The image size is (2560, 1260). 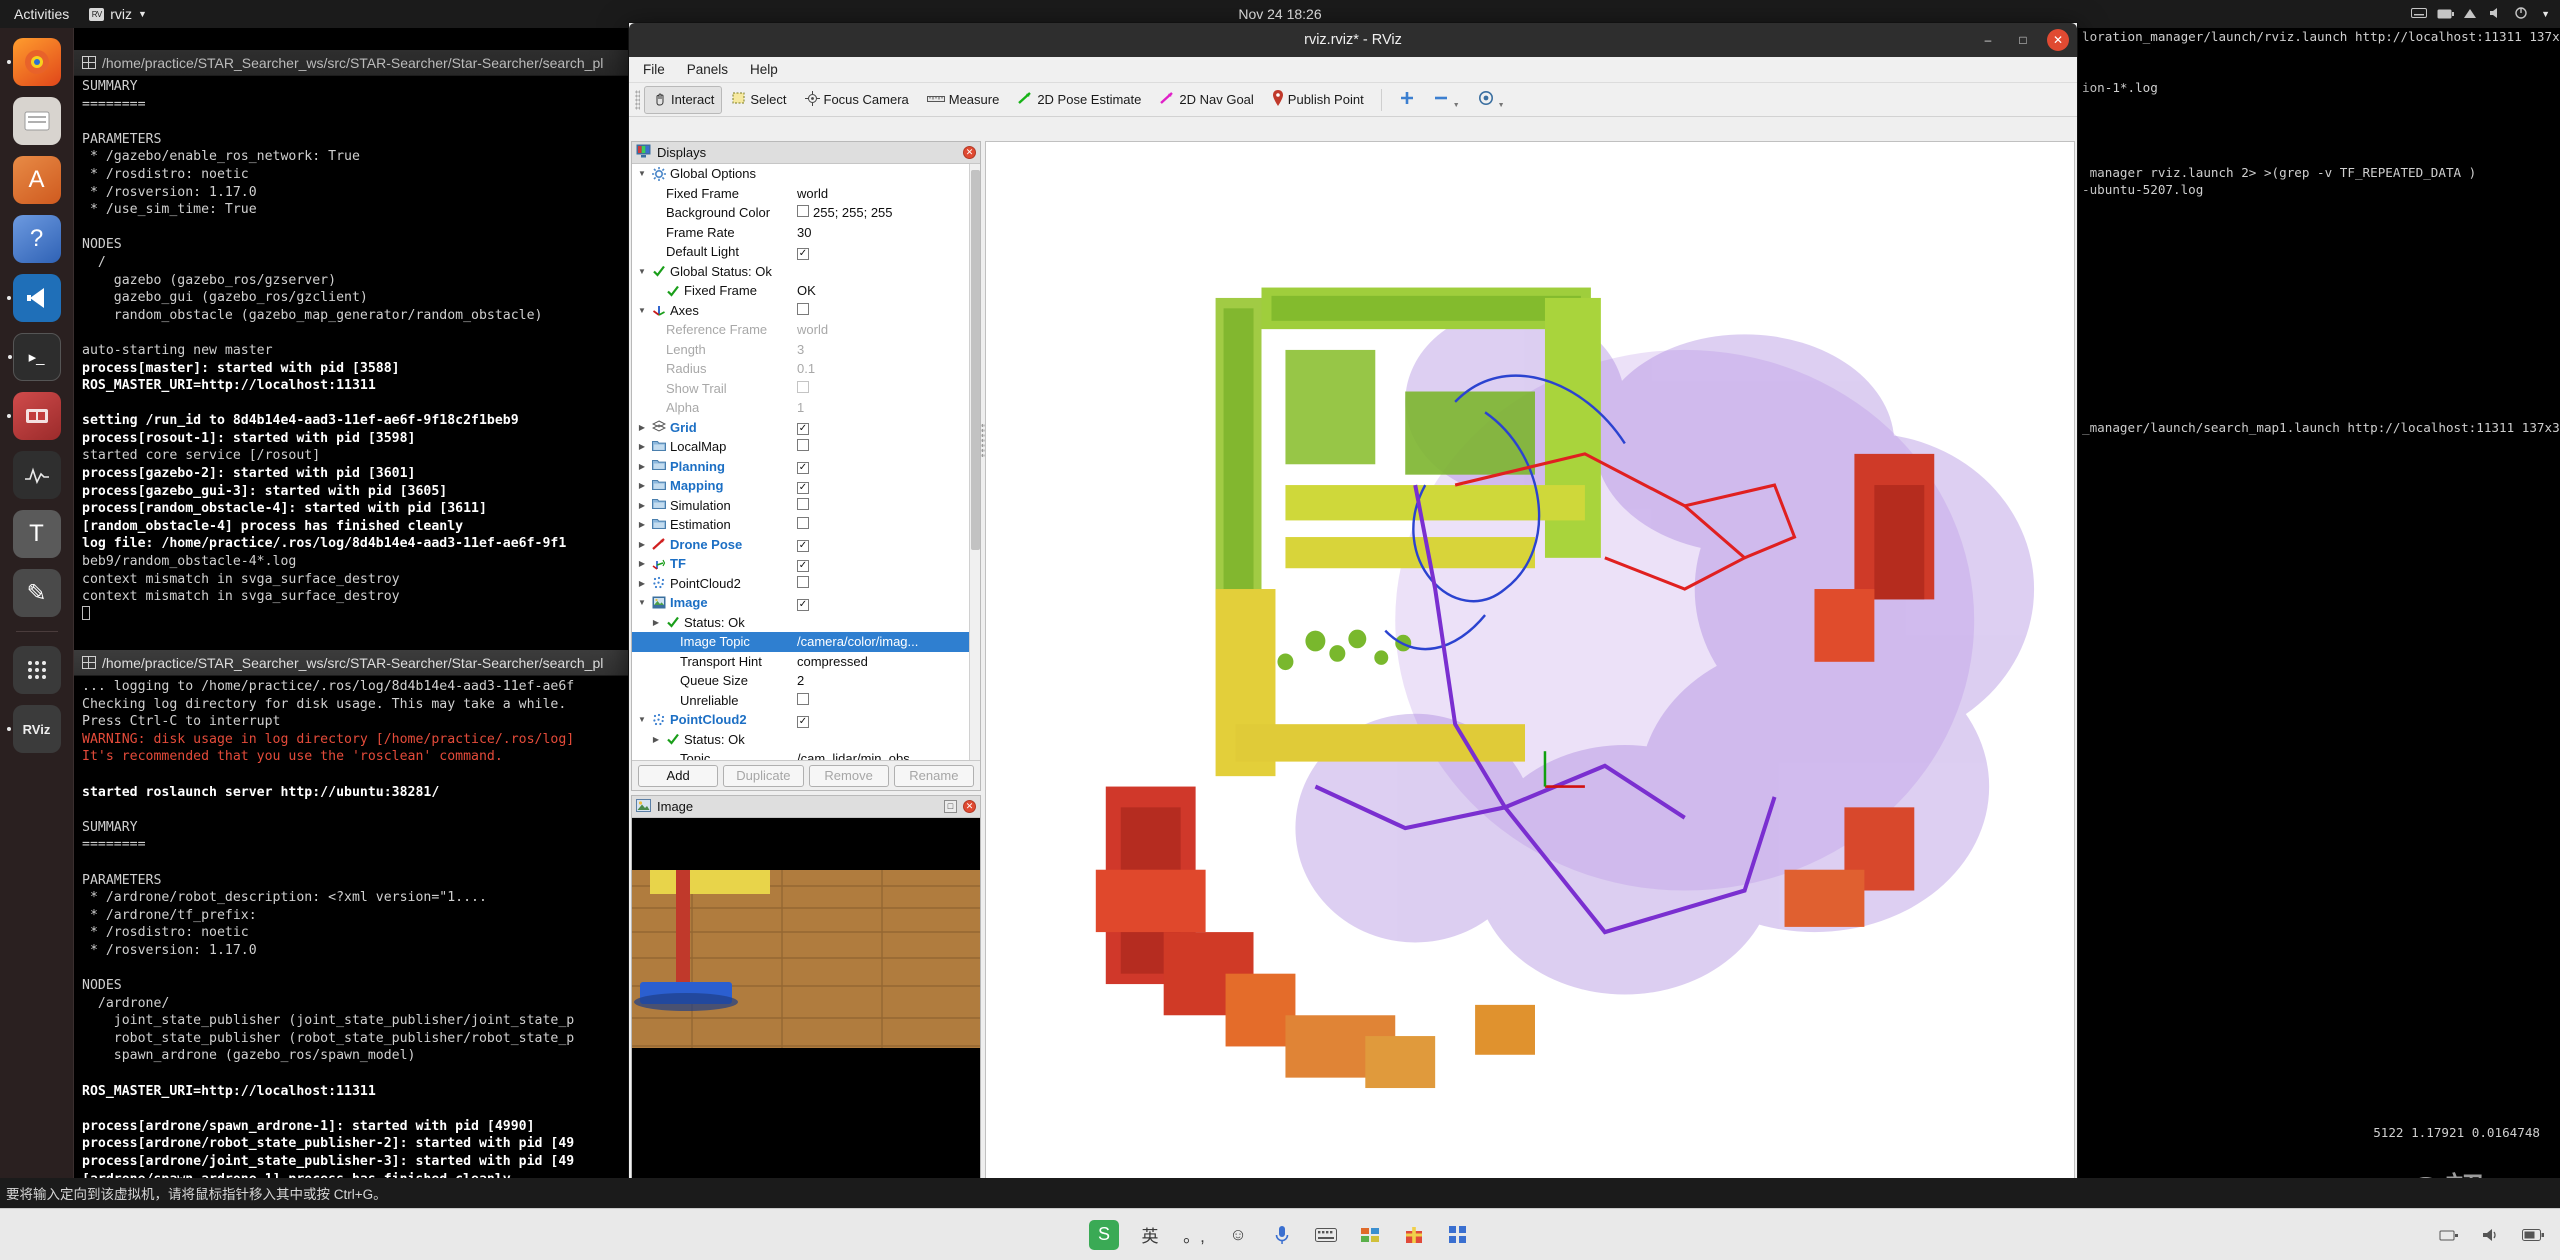 I want to click on gift-icon, so click(x=1414, y=1235).